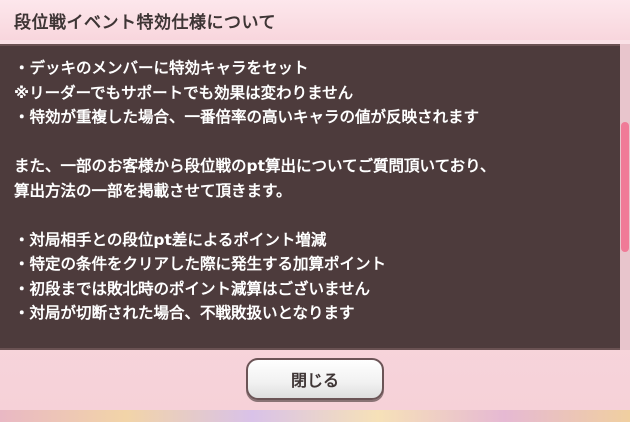  I want to click on dialog-header: 段位戦イベント特効仕様について, so click(315, 20).